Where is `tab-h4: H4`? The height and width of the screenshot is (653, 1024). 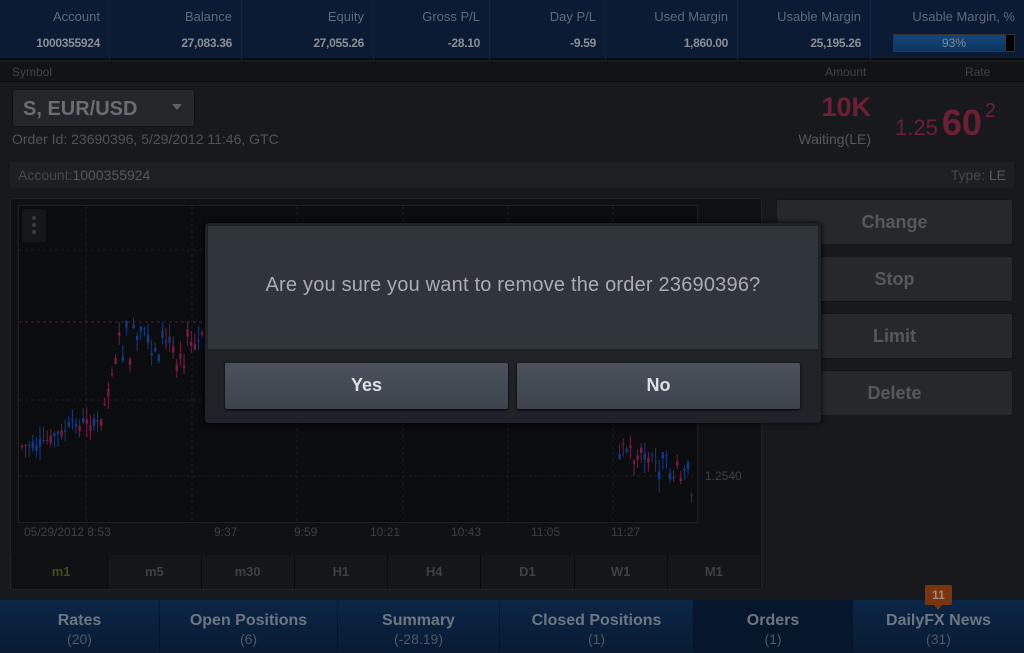
tab-h4: H4 is located at coordinates (434, 572).